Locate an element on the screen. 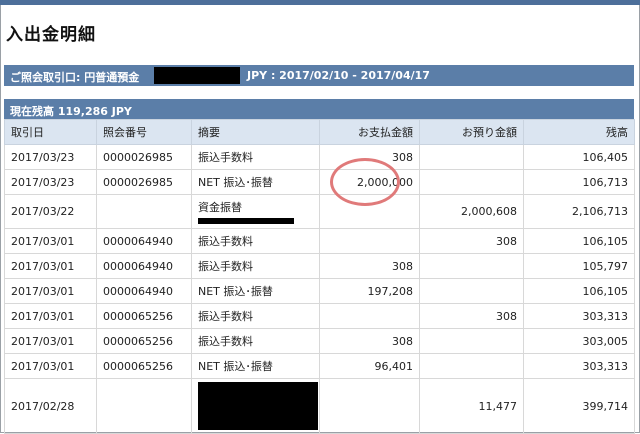  table-row: 2017/03/01 0000064940 振込手数料 308 106,105 is located at coordinates (319, 241).